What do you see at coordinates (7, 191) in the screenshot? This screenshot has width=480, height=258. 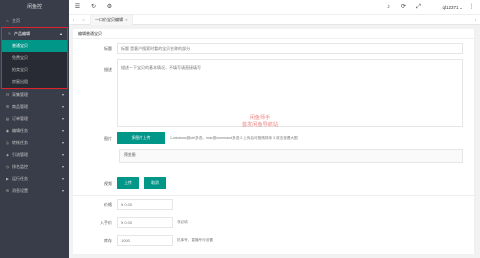 I see `message-icon: ✉` at bounding box center [7, 191].